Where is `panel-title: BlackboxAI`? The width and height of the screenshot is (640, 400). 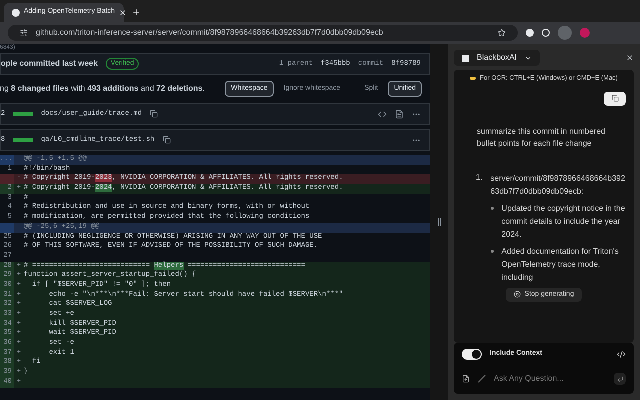 panel-title: BlackboxAI is located at coordinates (497, 58).